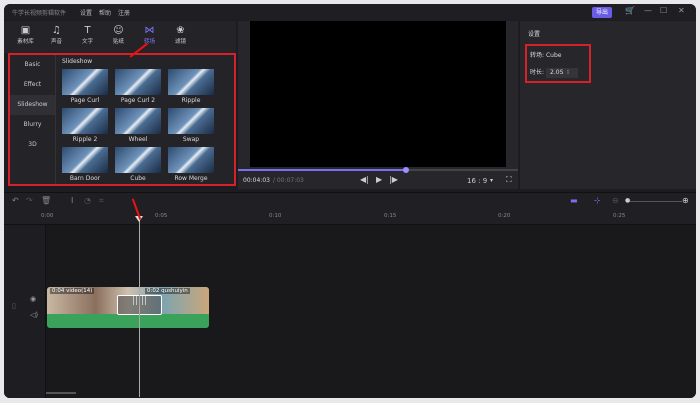 The width and height of the screenshot is (700, 403). I want to click on grid-title: Slideshow, so click(77, 61).